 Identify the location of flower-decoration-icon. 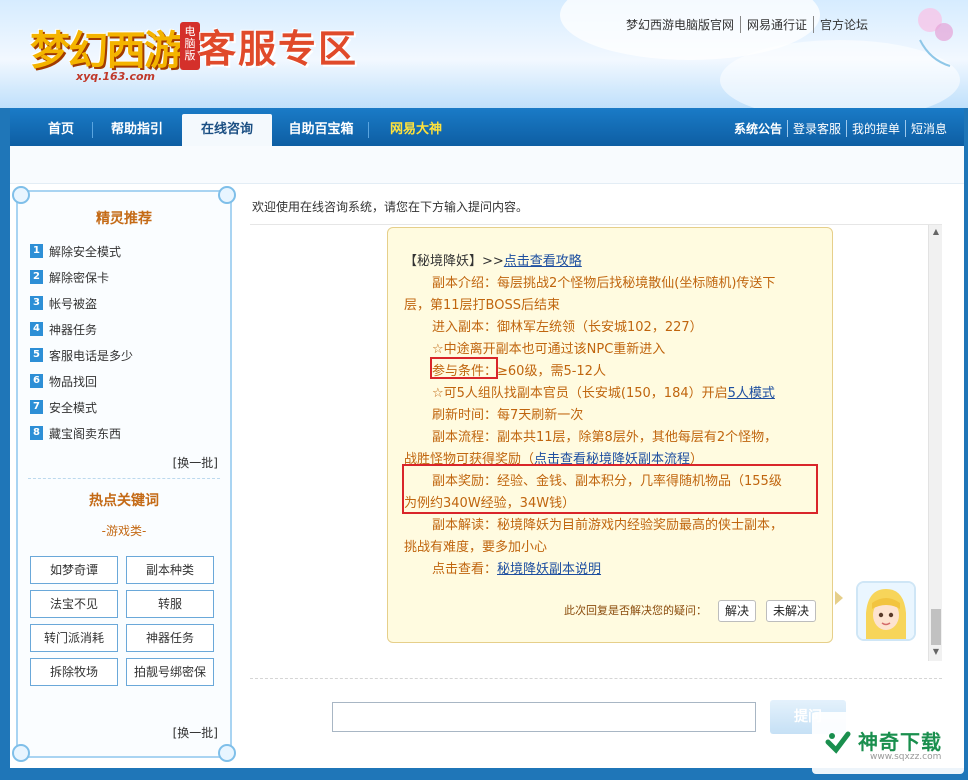
(935, 37).